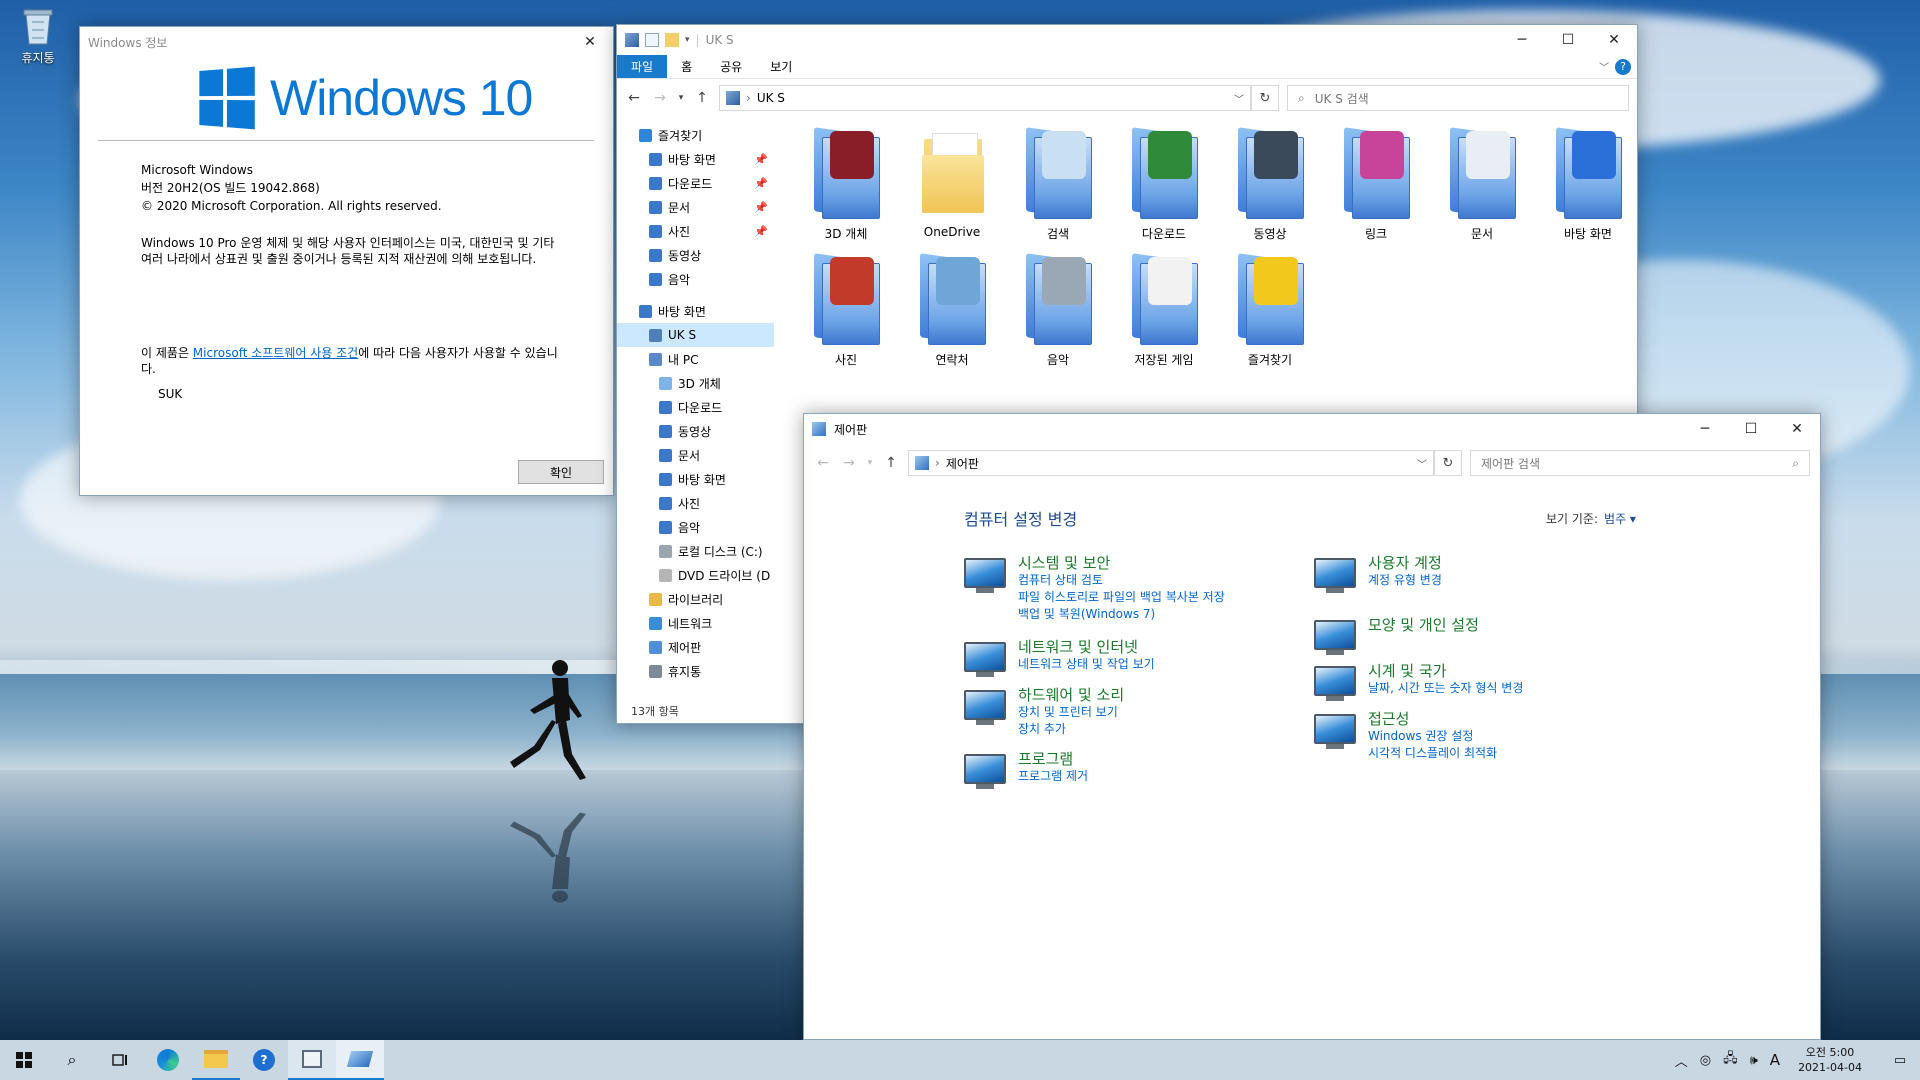 This screenshot has height=1080, width=1920. I want to click on start-button, so click(24, 1060).